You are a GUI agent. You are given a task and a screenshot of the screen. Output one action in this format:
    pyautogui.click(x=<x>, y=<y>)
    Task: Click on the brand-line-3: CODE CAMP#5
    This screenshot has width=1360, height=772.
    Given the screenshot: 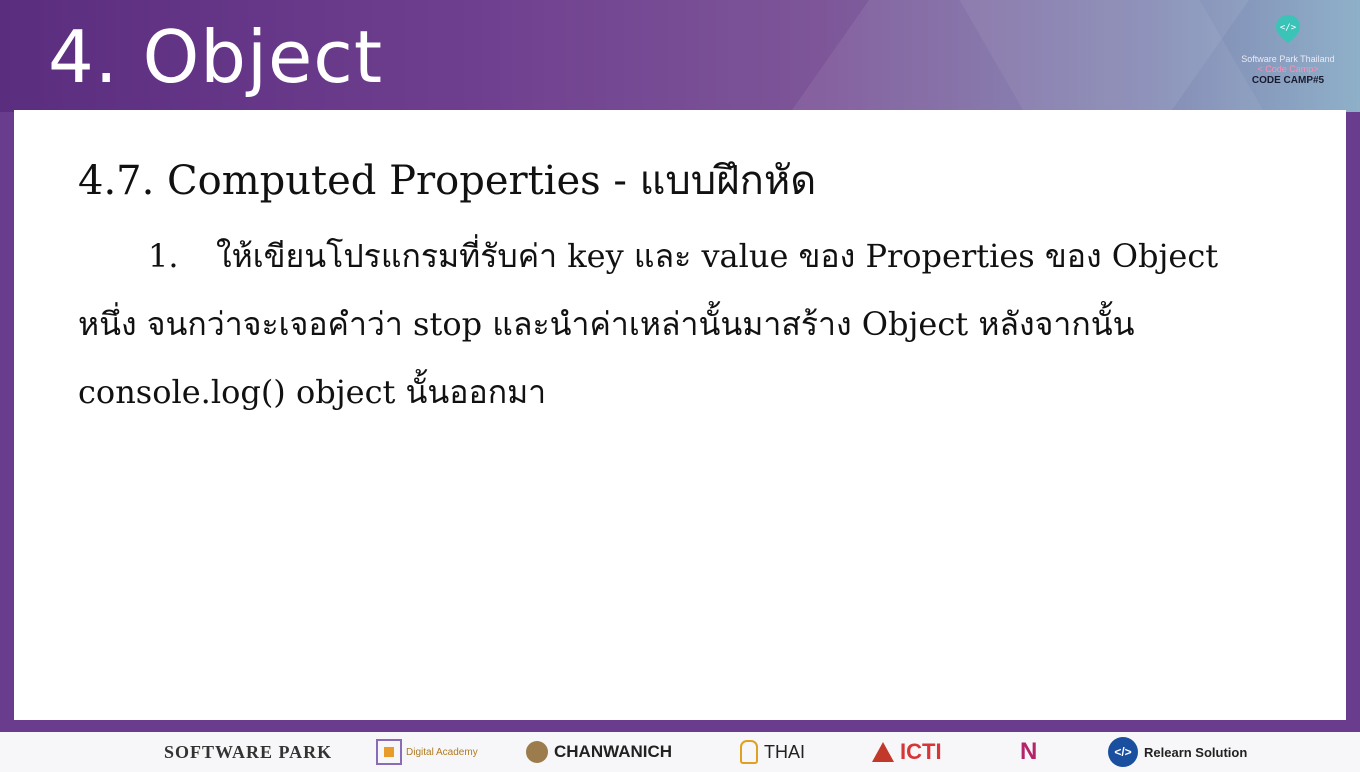 What is the action you would take?
    pyautogui.click(x=1288, y=80)
    